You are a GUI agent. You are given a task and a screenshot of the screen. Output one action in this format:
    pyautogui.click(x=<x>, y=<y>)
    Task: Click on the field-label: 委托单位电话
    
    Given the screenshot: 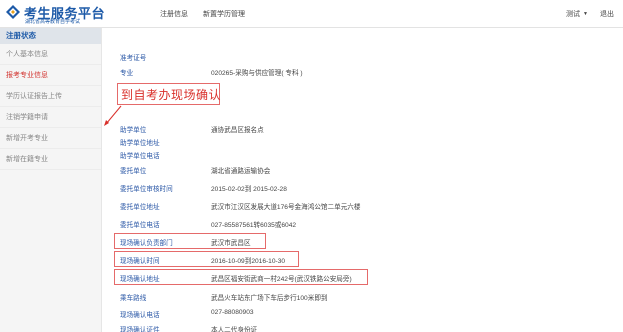 What is the action you would take?
    pyautogui.click(x=140, y=225)
    